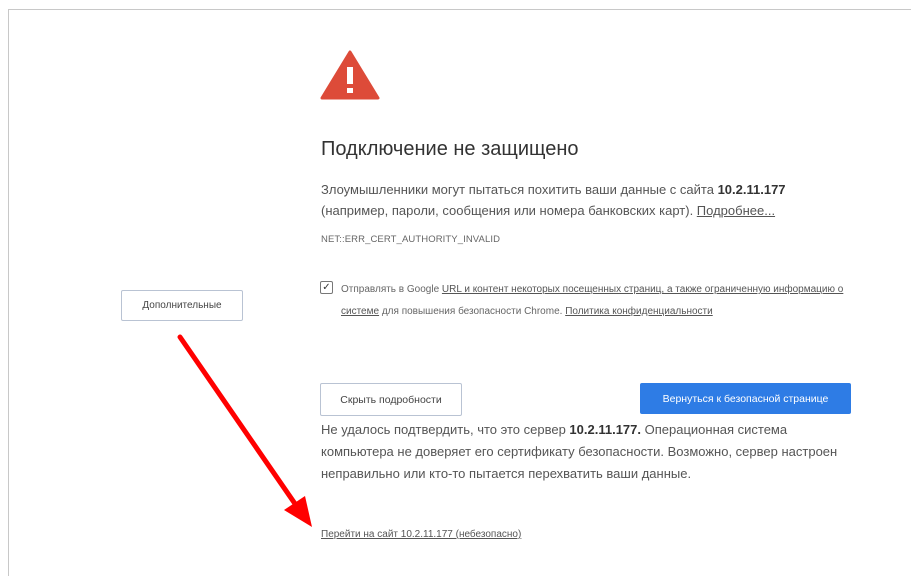  Describe the element at coordinates (391, 399) in the screenshot. I see `hide-details-button: Скрыть подробности` at that location.